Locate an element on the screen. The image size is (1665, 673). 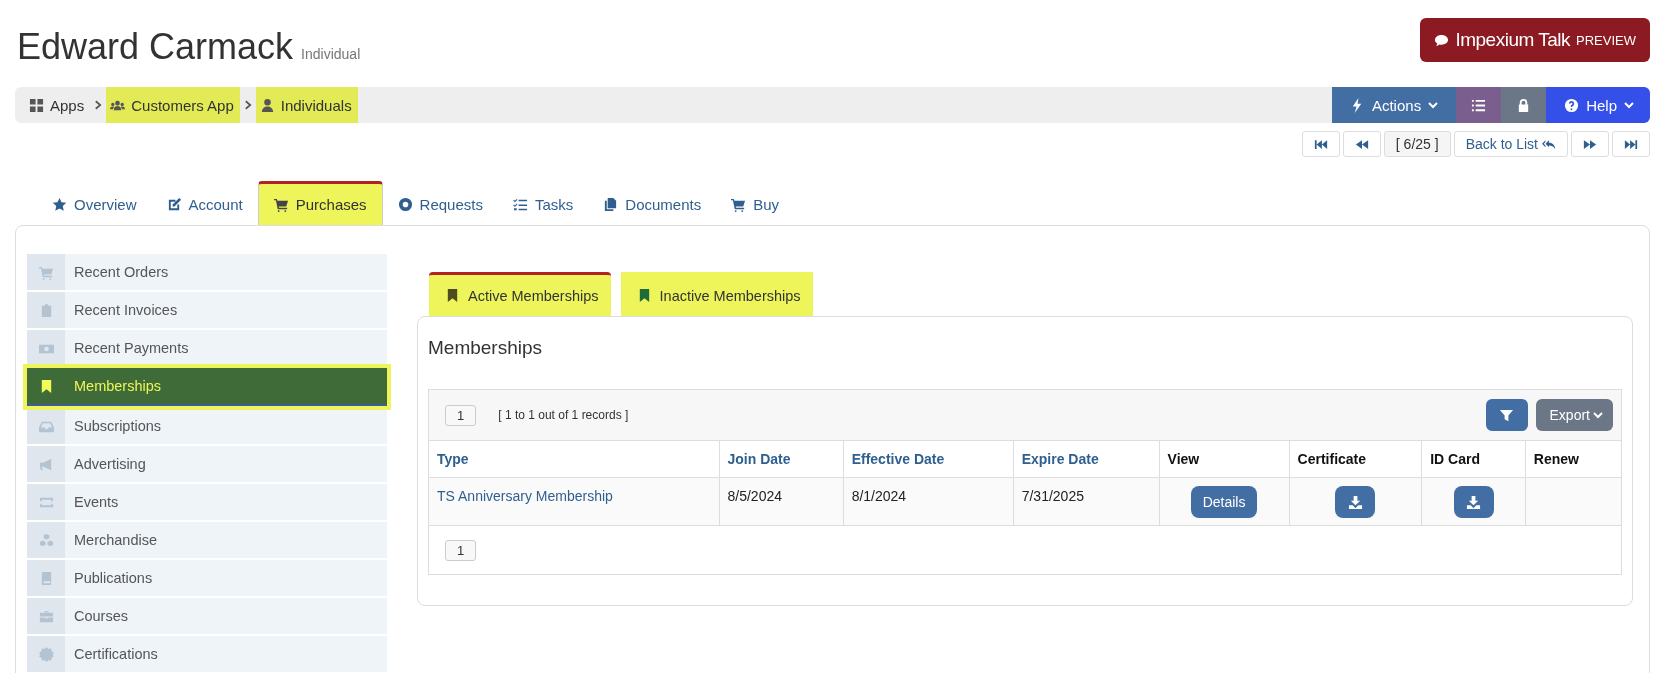
panel-title: Memberships is located at coordinates (486, 348).